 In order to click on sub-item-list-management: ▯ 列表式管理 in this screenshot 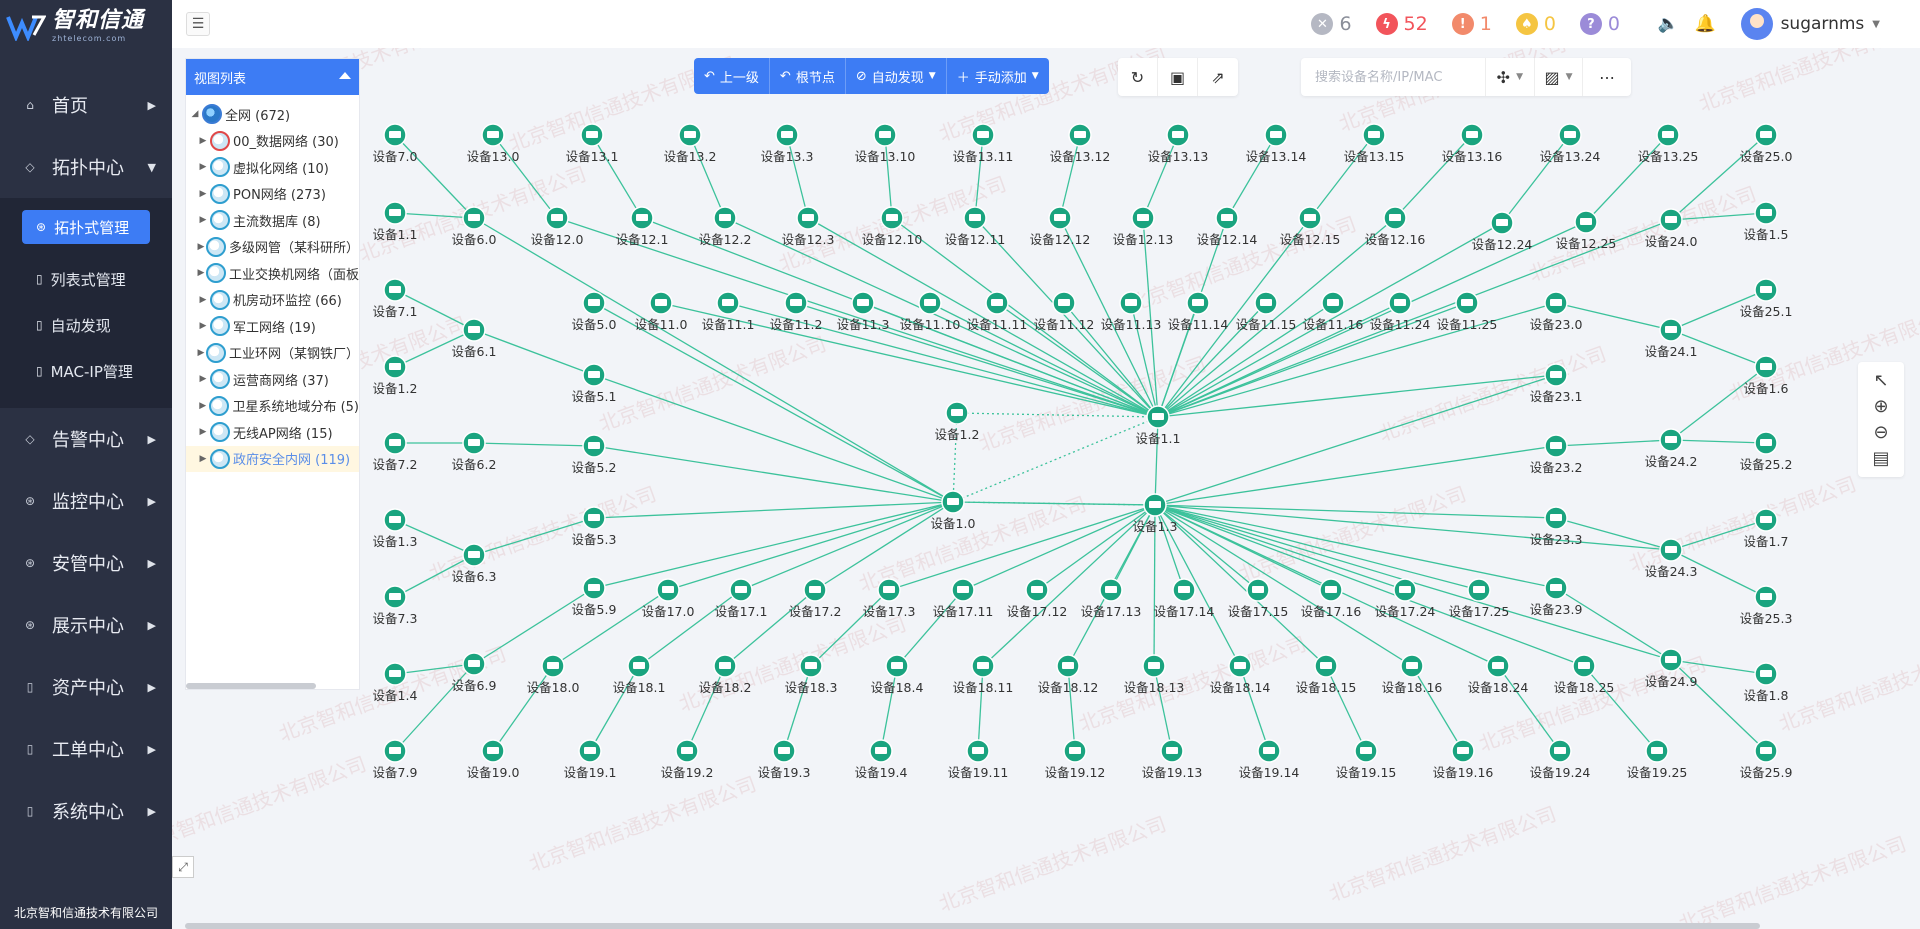, I will do `click(86, 279)`.